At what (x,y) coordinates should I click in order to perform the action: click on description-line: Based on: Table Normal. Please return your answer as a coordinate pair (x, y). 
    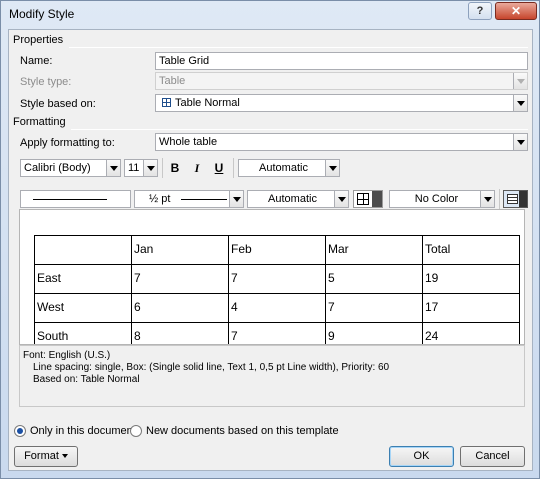
    Looking at the image, I should click on (86, 379).